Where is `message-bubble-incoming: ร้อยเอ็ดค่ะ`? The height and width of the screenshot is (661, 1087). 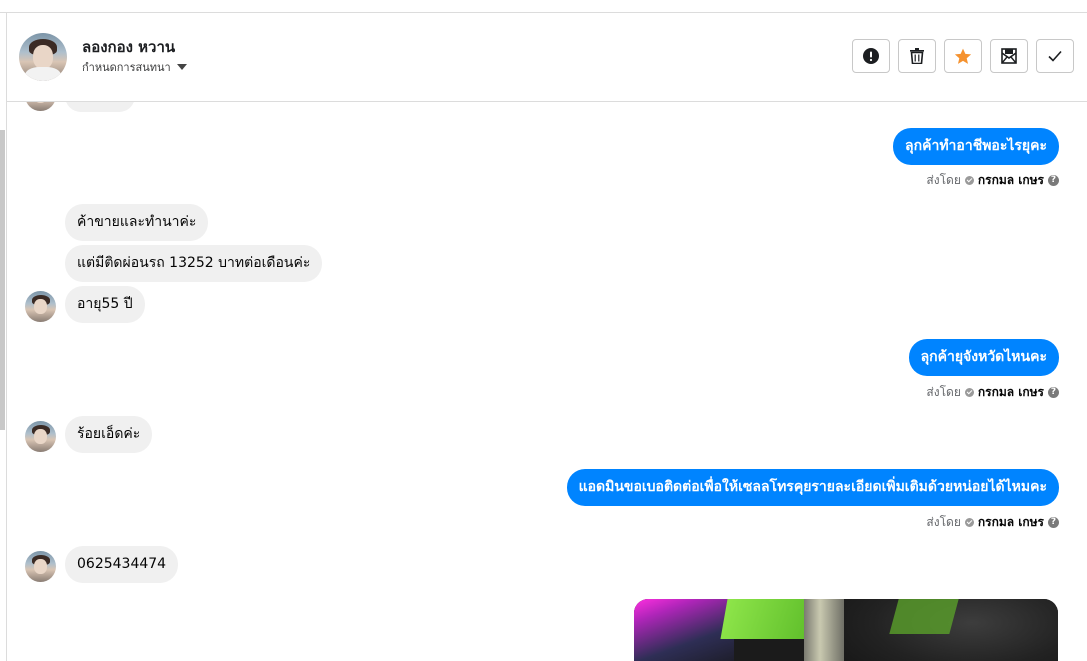
message-bubble-incoming: ร้อยเอ็ดค่ะ is located at coordinates (109, 434).